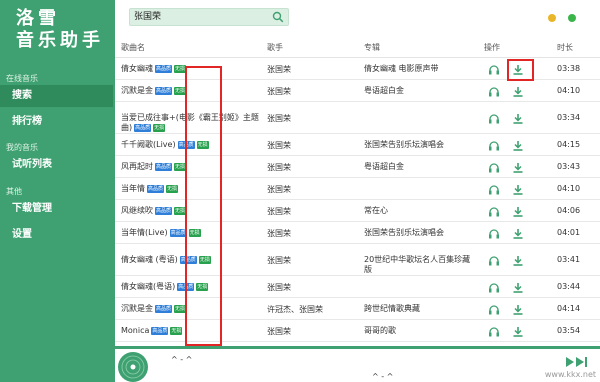 Image resolution: width=600 pixels, height=382 pixels. Describe the element at coordinates (148, 144) in the screenshot. I see `song-name-text: 千千阙歌(Live)` at that location.